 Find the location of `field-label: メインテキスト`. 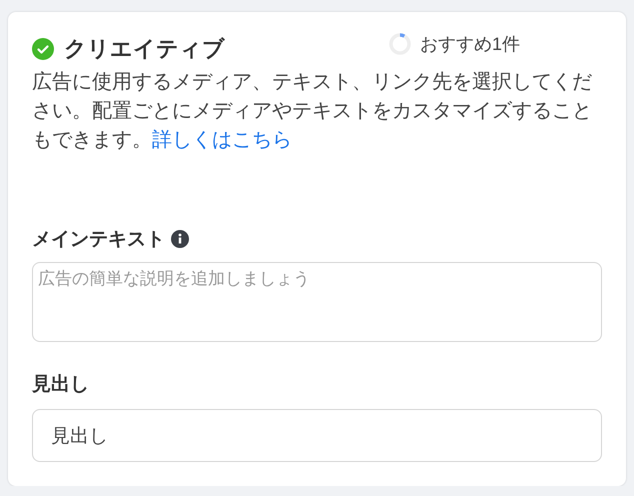

field-label: メインテキスト is located at coordinates (98, 240).